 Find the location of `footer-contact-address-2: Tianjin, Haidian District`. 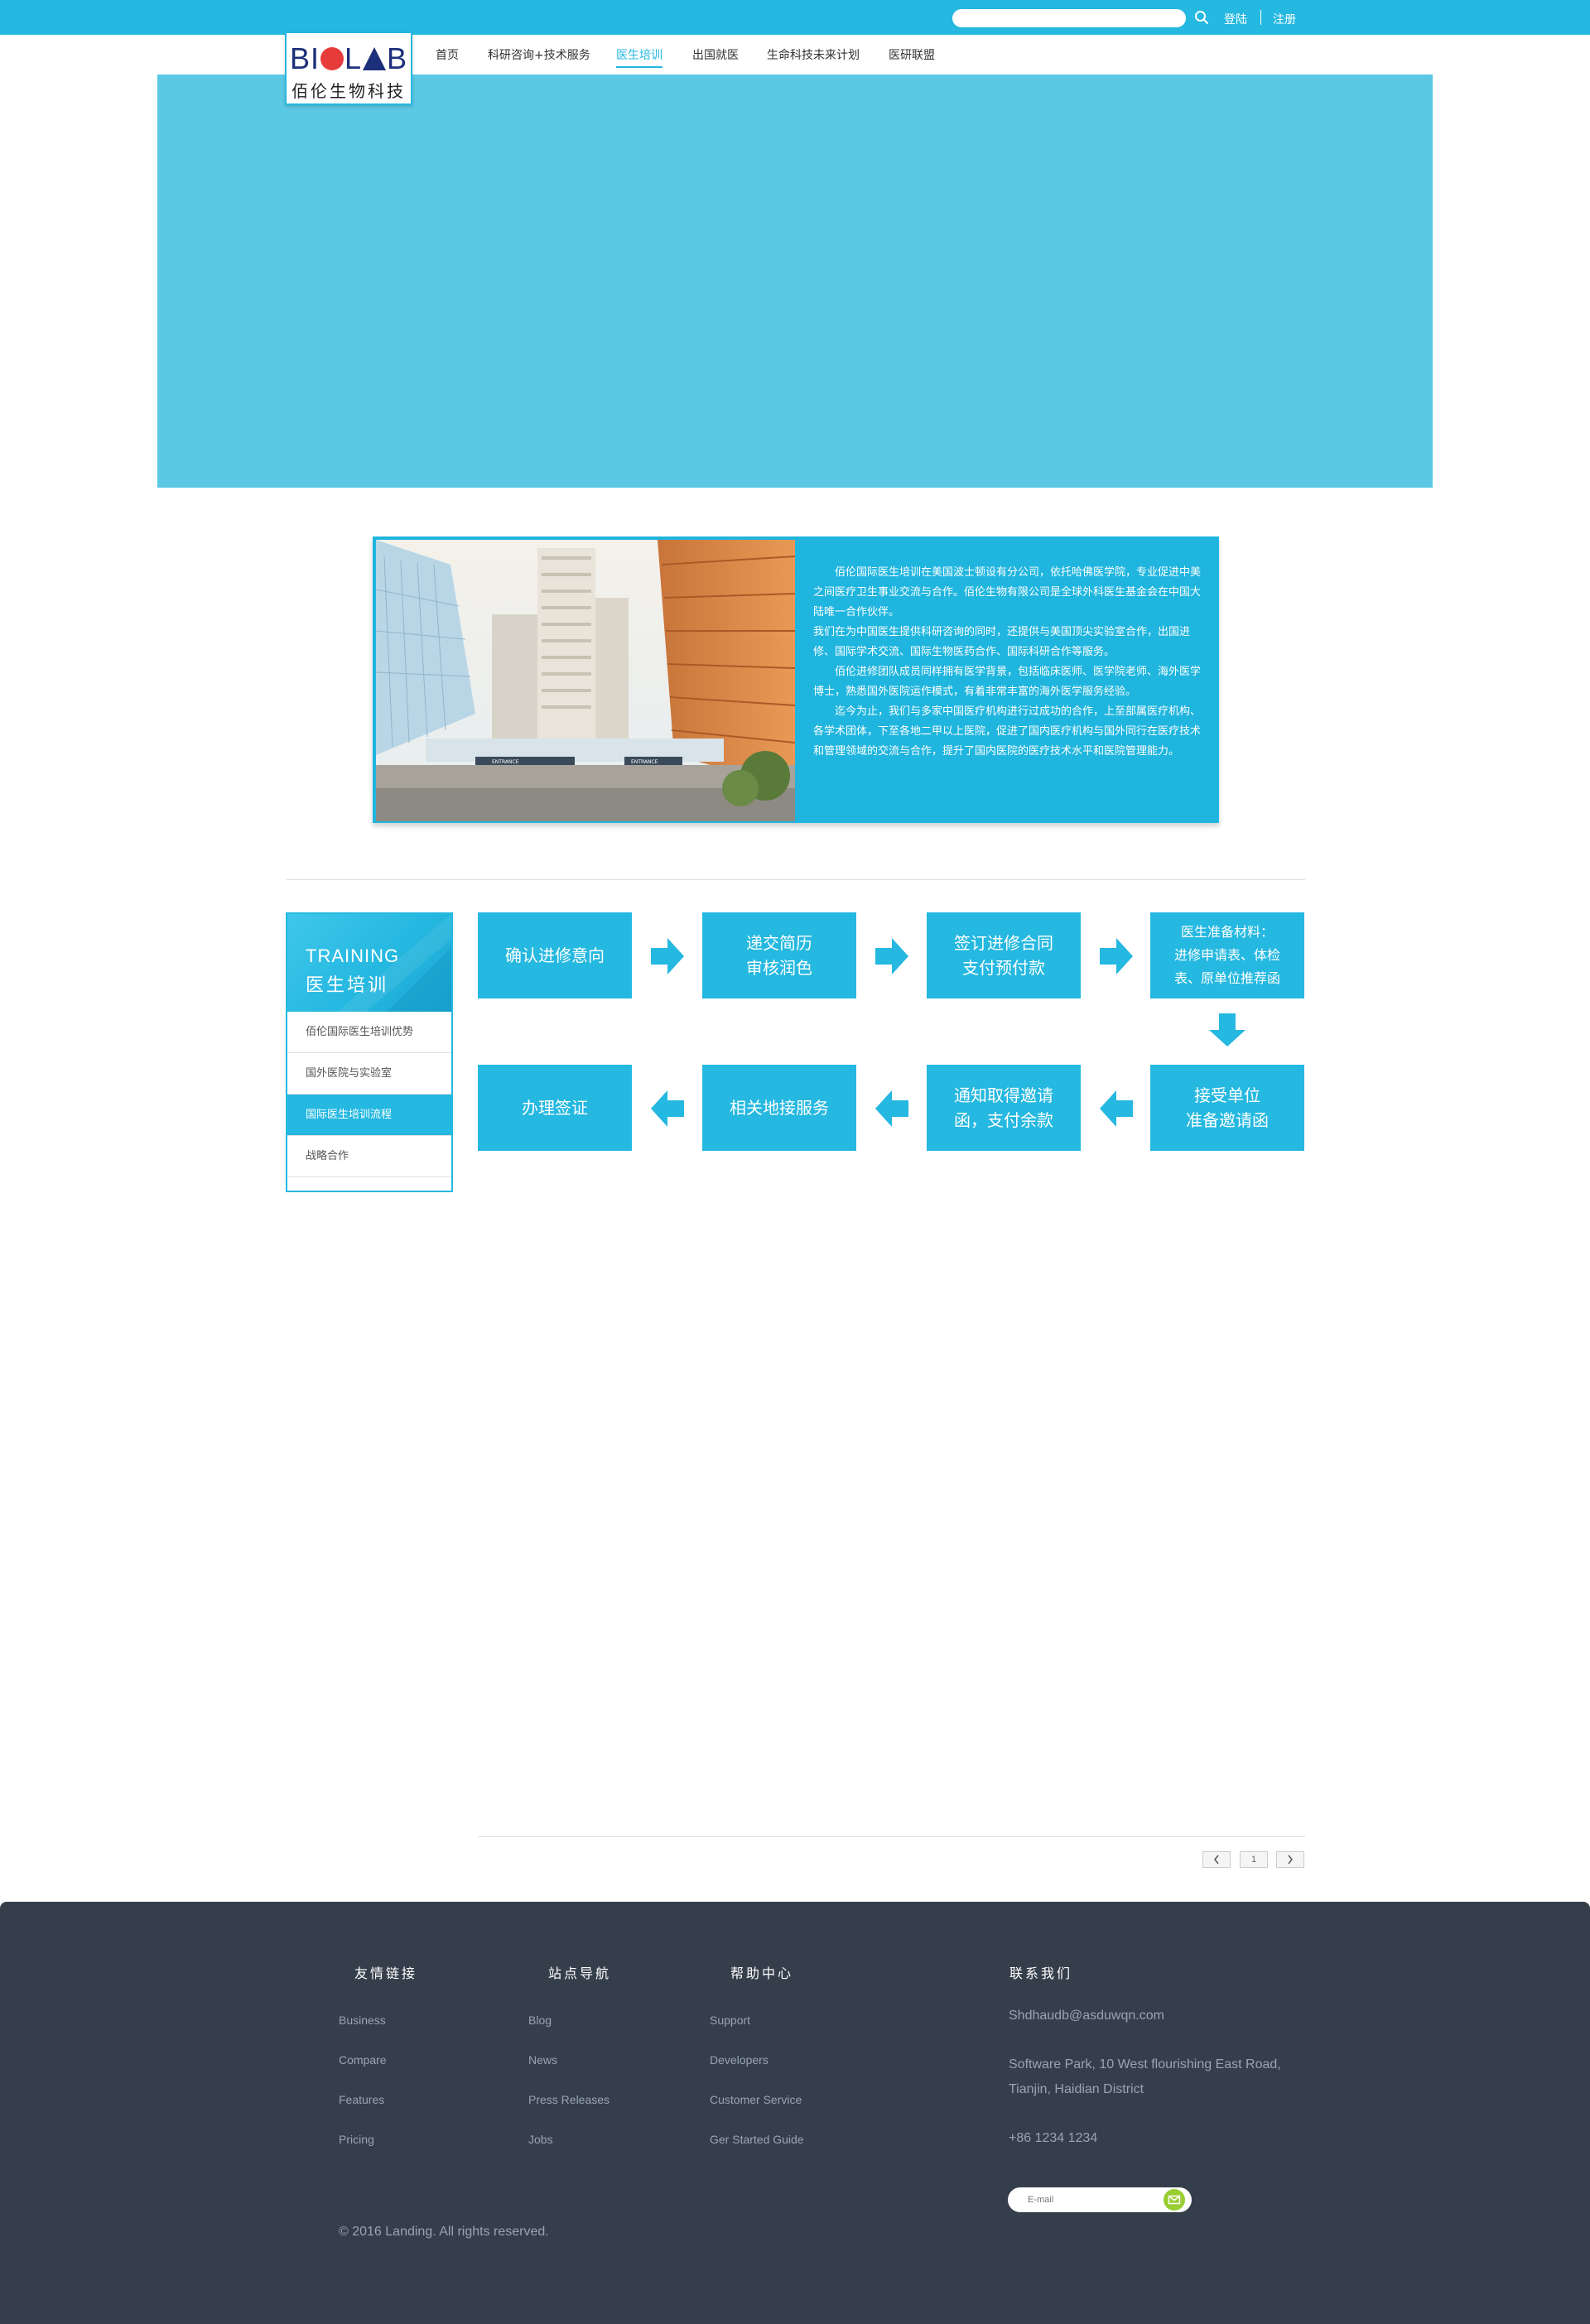

footer-contact-address-2: Tianjin, Haidian District is located at coordinates (1076, 2089).